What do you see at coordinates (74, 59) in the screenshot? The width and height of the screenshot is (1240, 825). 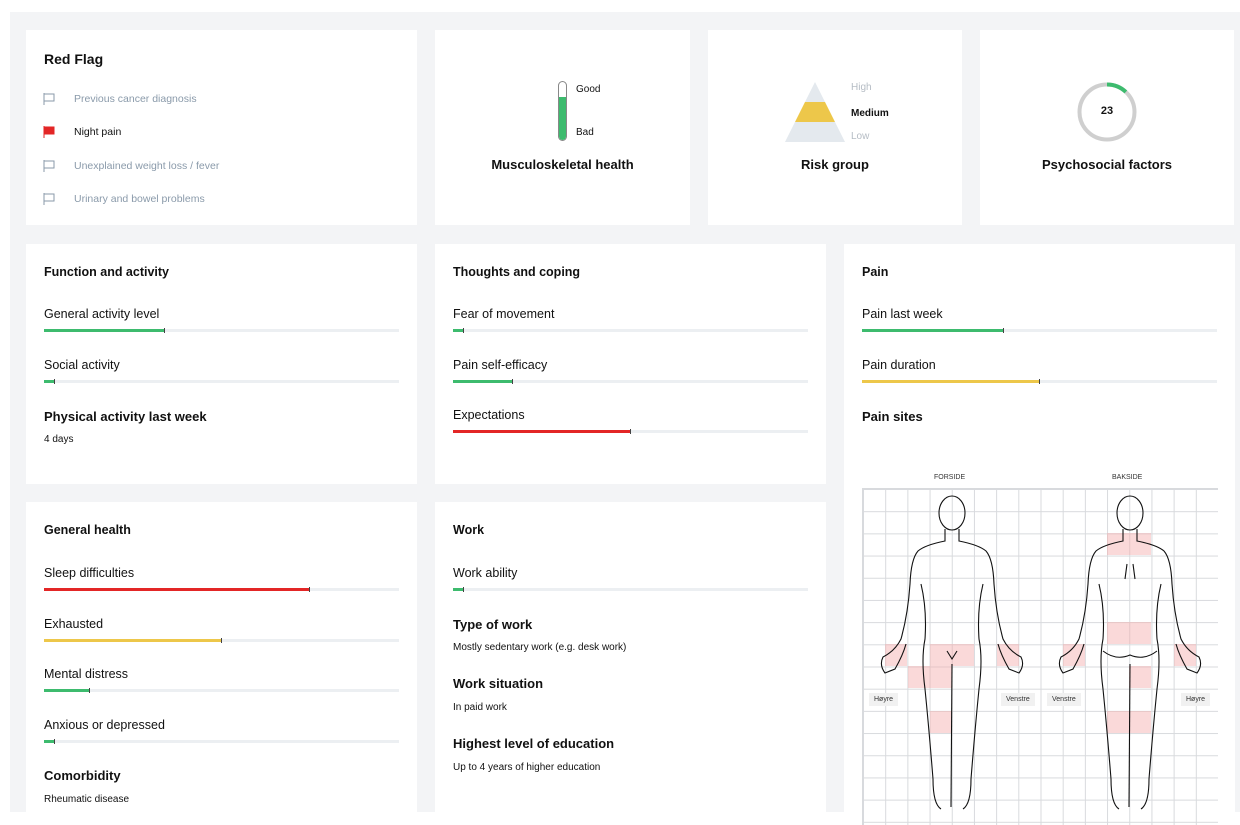 I see `red-flag-title: Red Flag` at bounding box center [74, 59].